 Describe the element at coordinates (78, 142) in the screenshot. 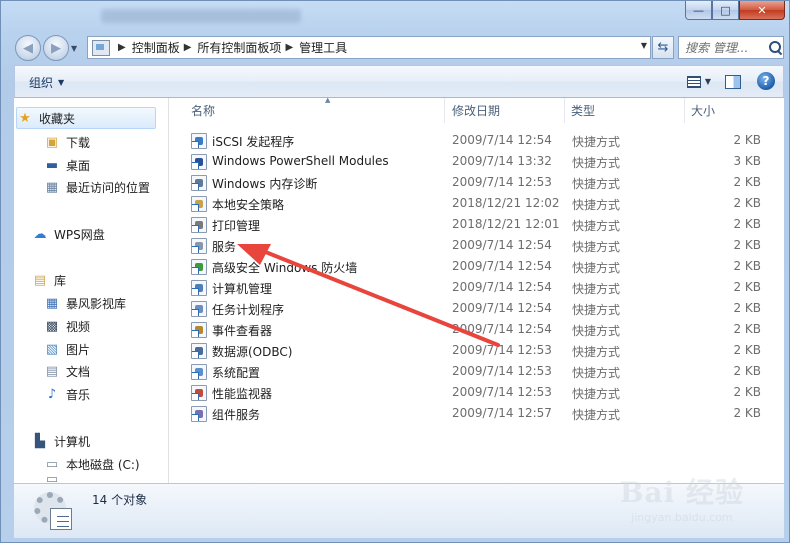

I see `nav-label: 下载` at that location.